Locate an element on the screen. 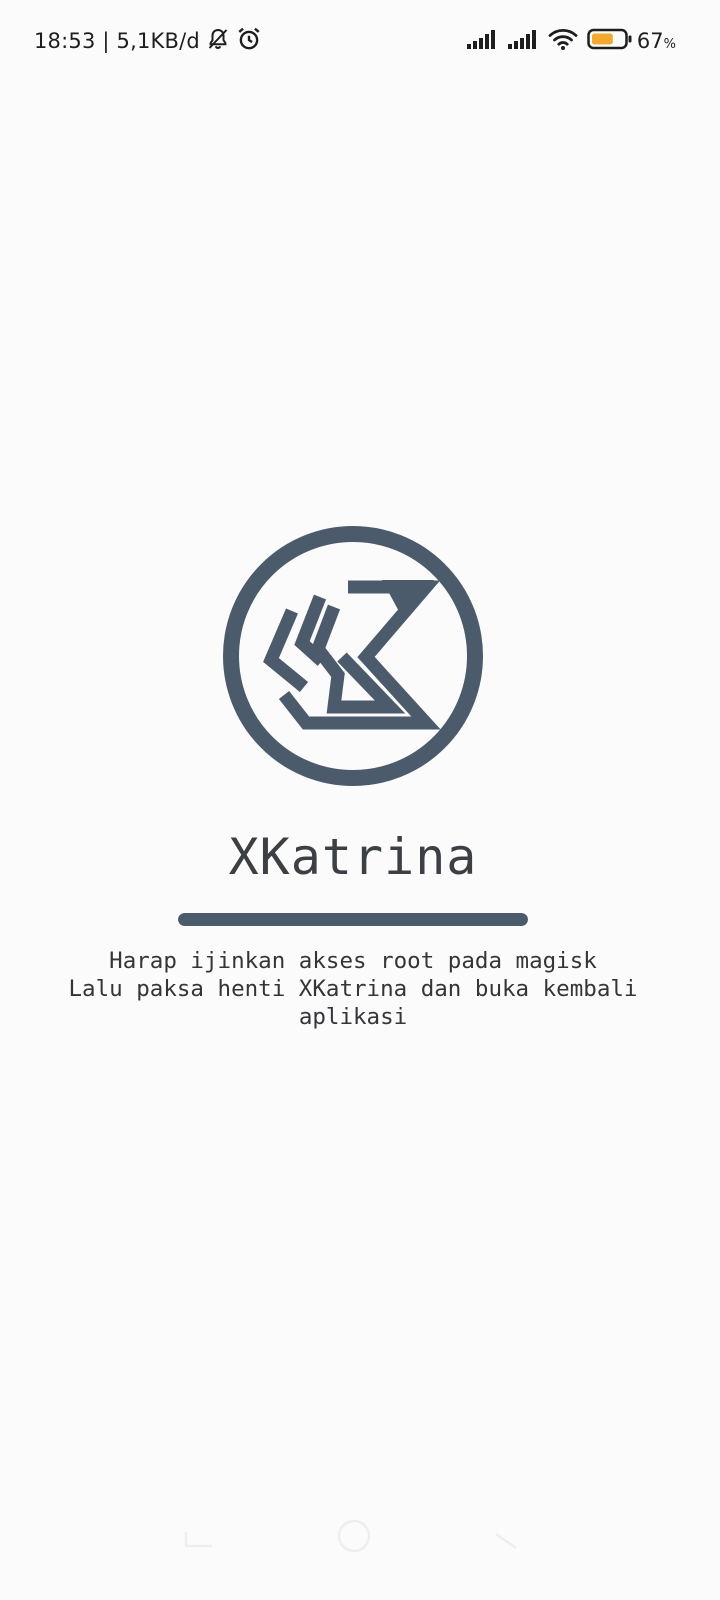  progress-fill is located at coordinates (353, 919).